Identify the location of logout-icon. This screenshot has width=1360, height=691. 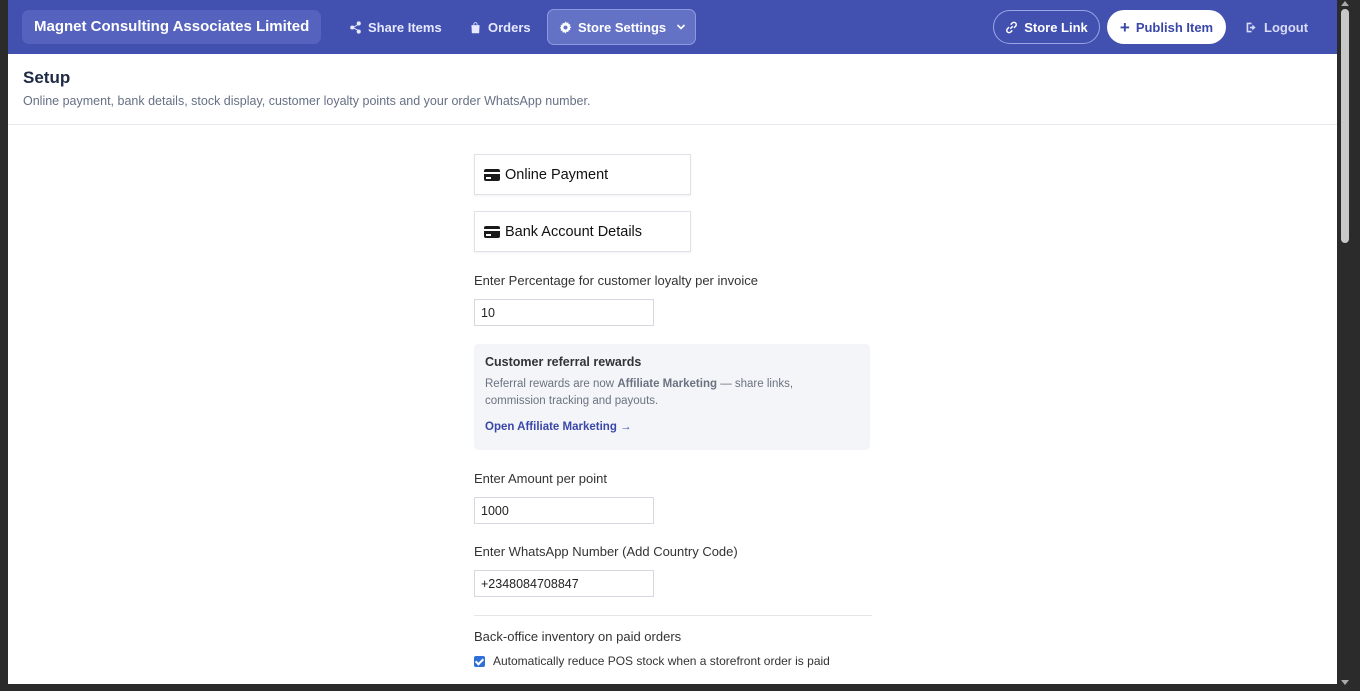
(1251, 27).